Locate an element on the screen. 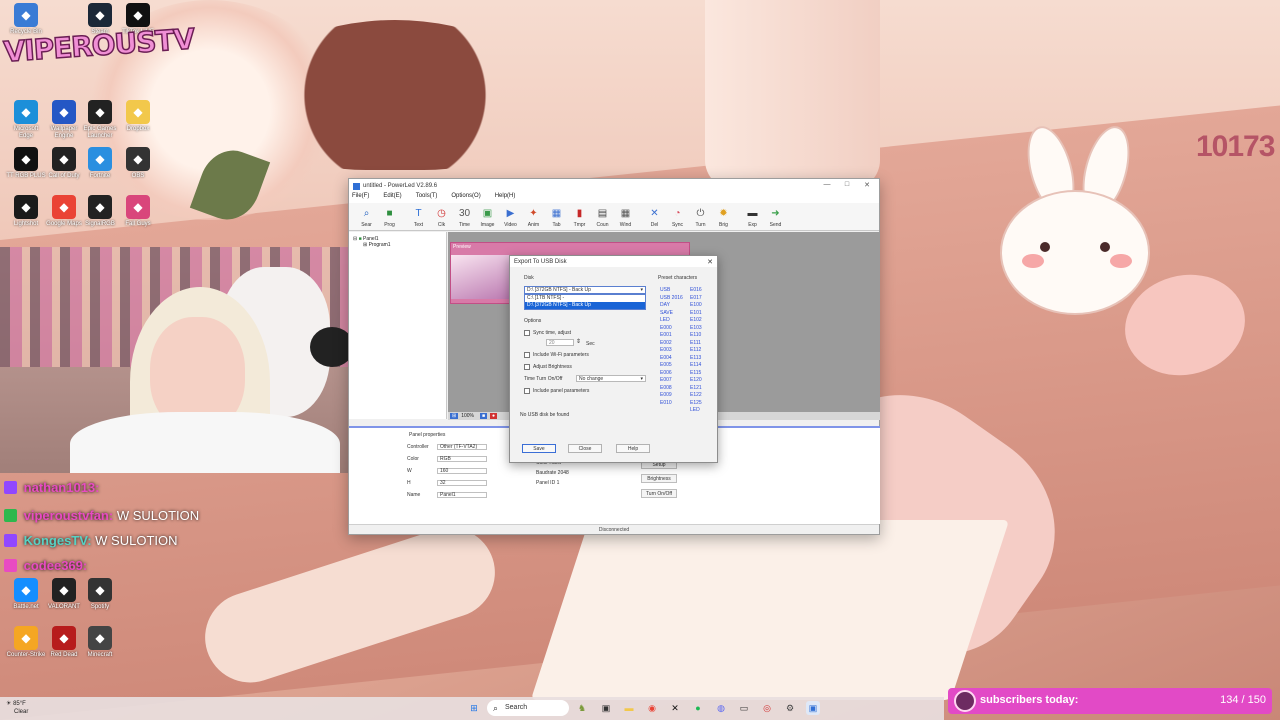  maximize-icon: □ is located at coordinates (847, 184).